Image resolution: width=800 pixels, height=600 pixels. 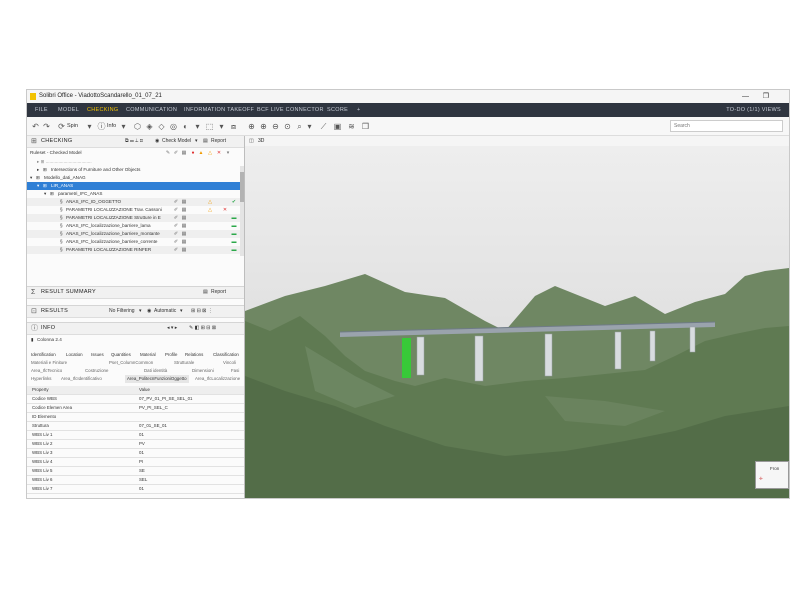 I want to click on scrollbar-thumb, so click(x=242, y=187).